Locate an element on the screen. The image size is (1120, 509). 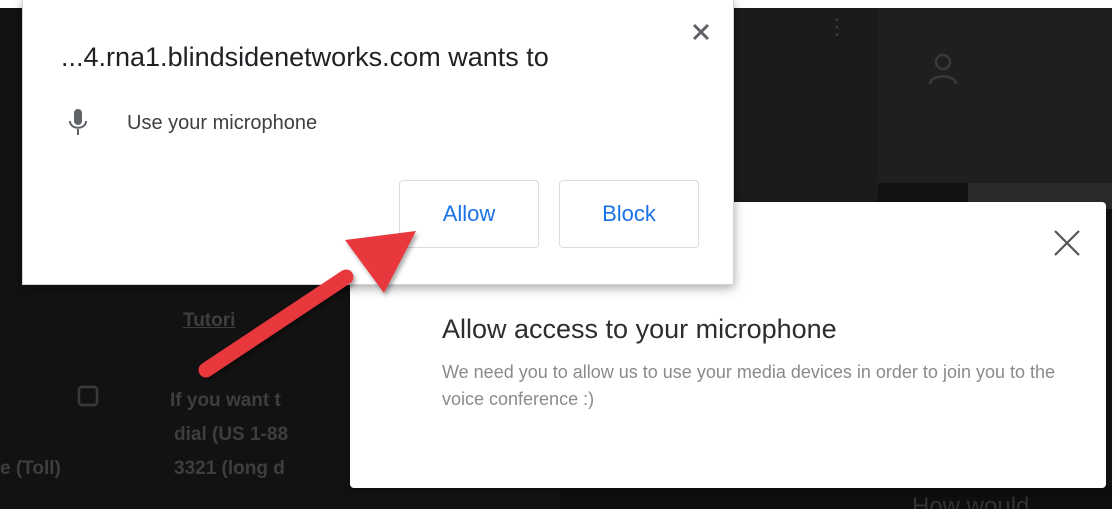
background-text: dial (US 1-88 is located at coordinates (231, 434).